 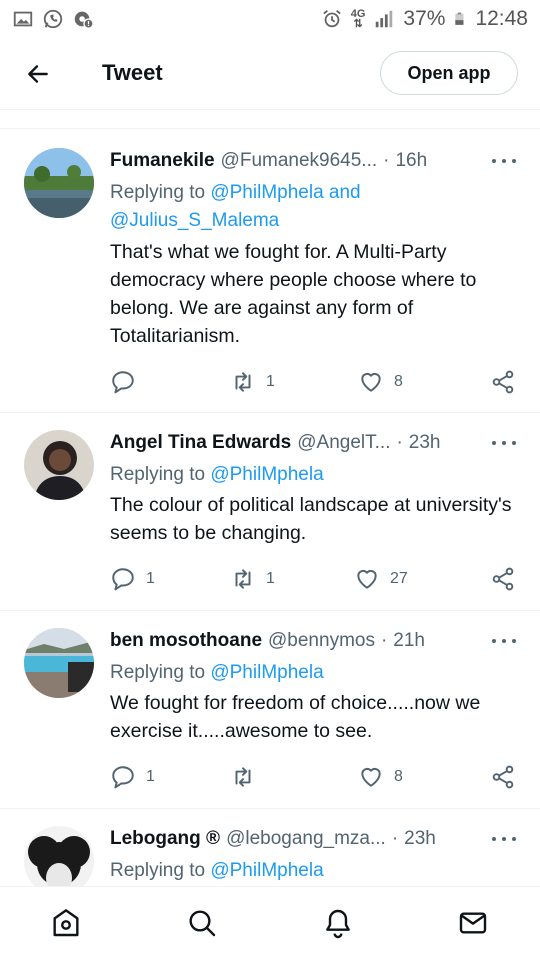 What do you see at coordinates (399, 578) in the screenshot?
I see `like-count: 27` at bounding box center [399, 578].